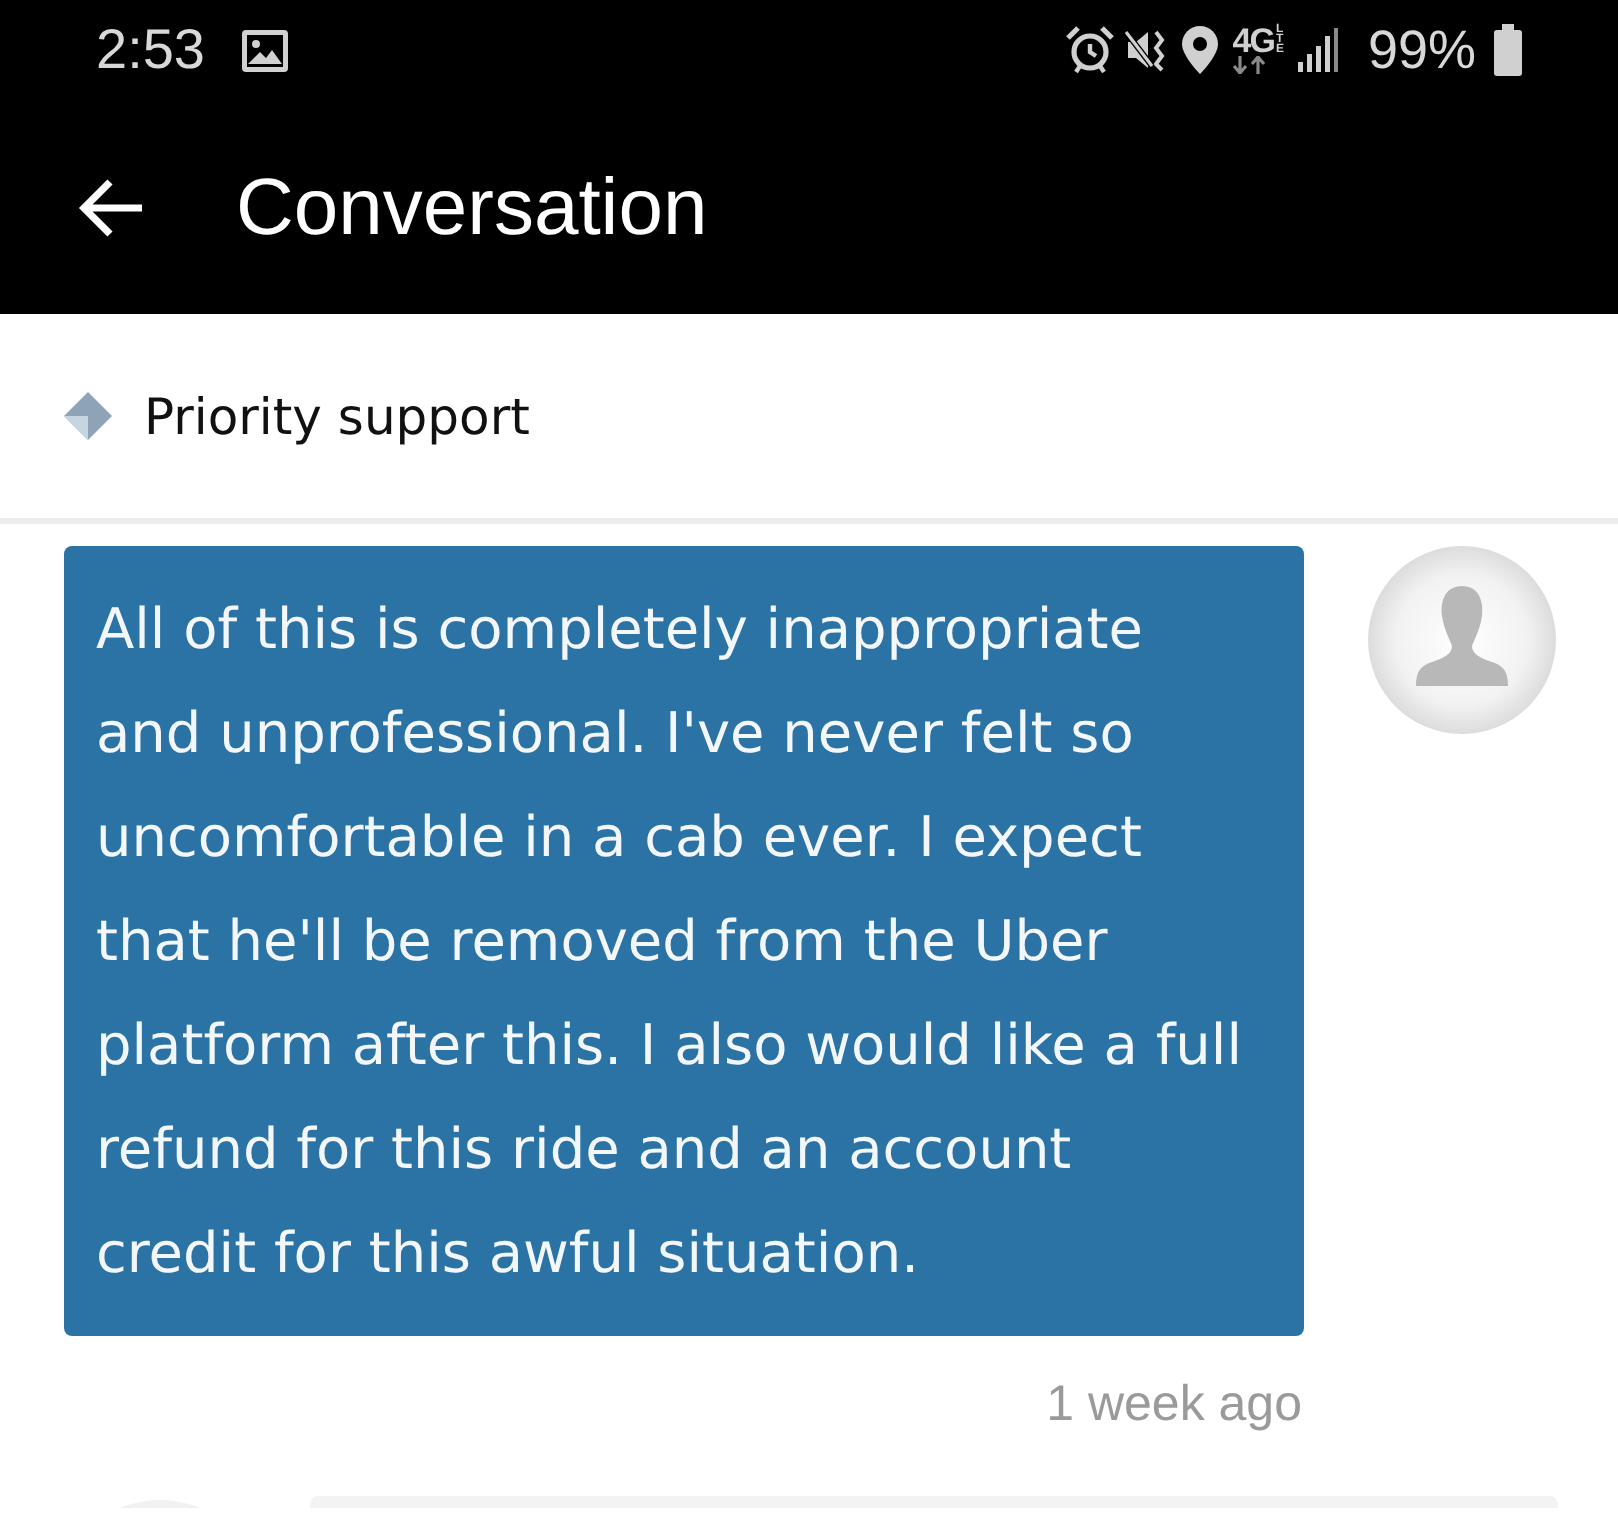  I want to click on signal-strength-icon, so click(1317, 50).